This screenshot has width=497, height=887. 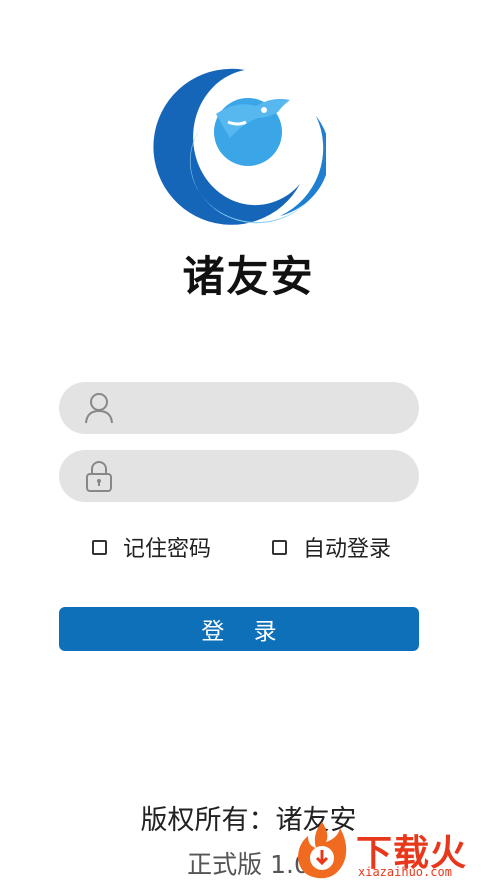 What do you see at coordinates (322, 850) in the screenshot?
I see `flame-logo-icon` at bounding box center [322, 850].